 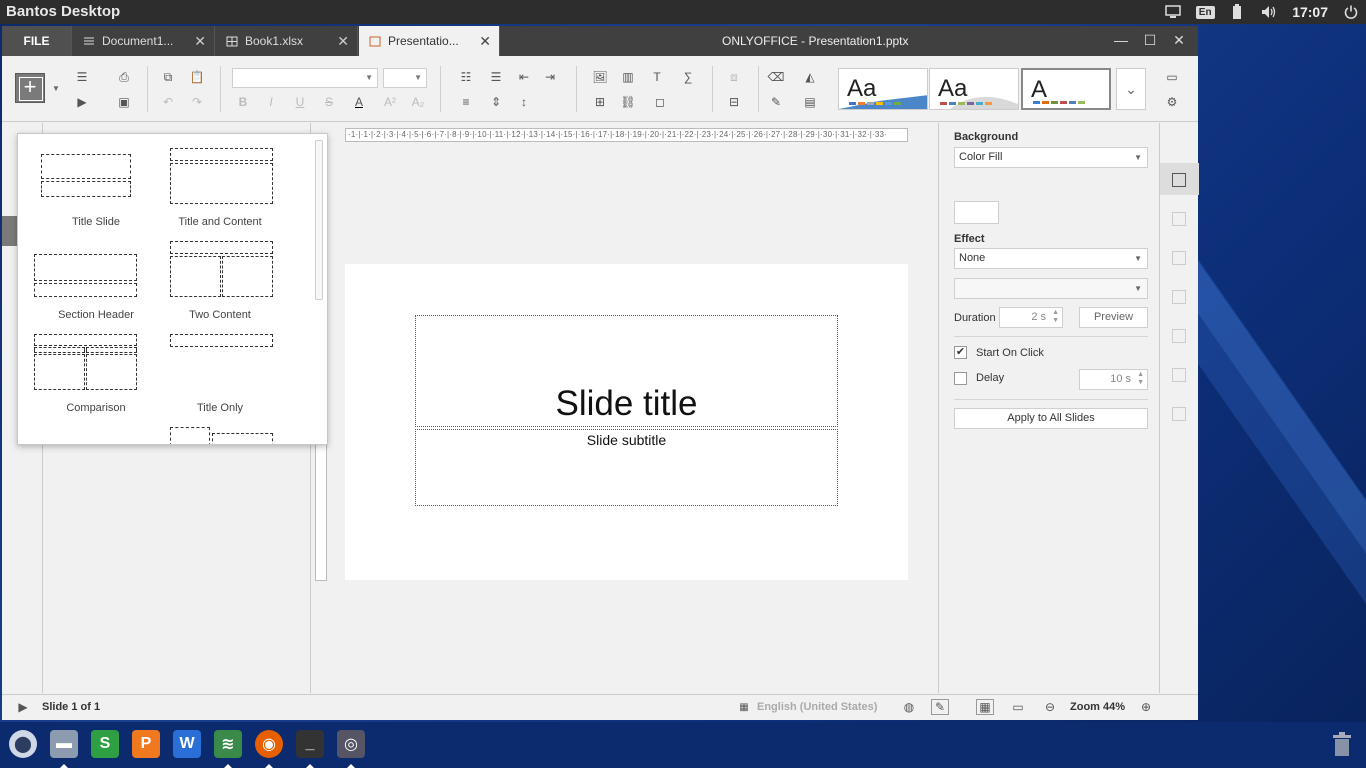 What do you see at coordinates (1179, 219) in the screenshot?
I see `shape-settings-icon` at bounding box center [1179, 219].